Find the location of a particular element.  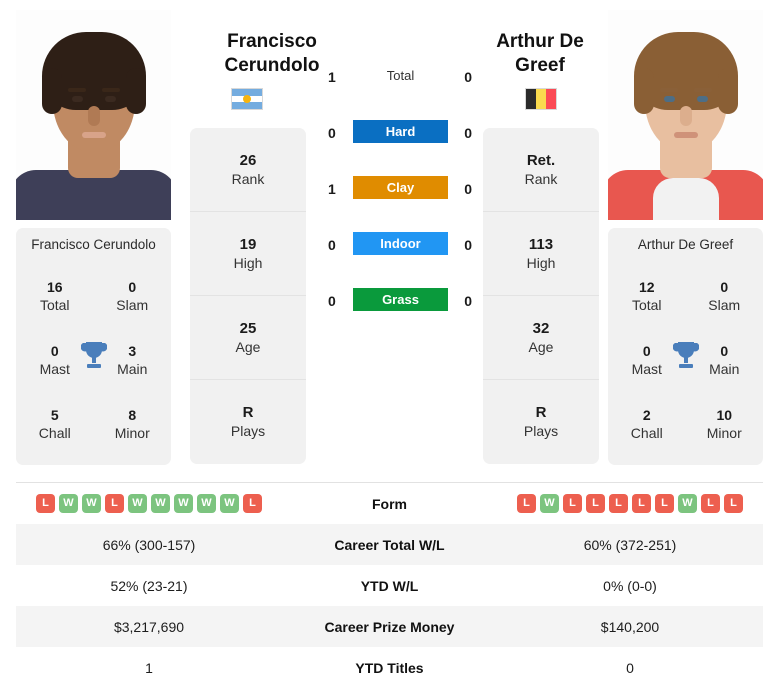

h2h-row-total: 1 Total 0 is located at coordinates (400, 88).